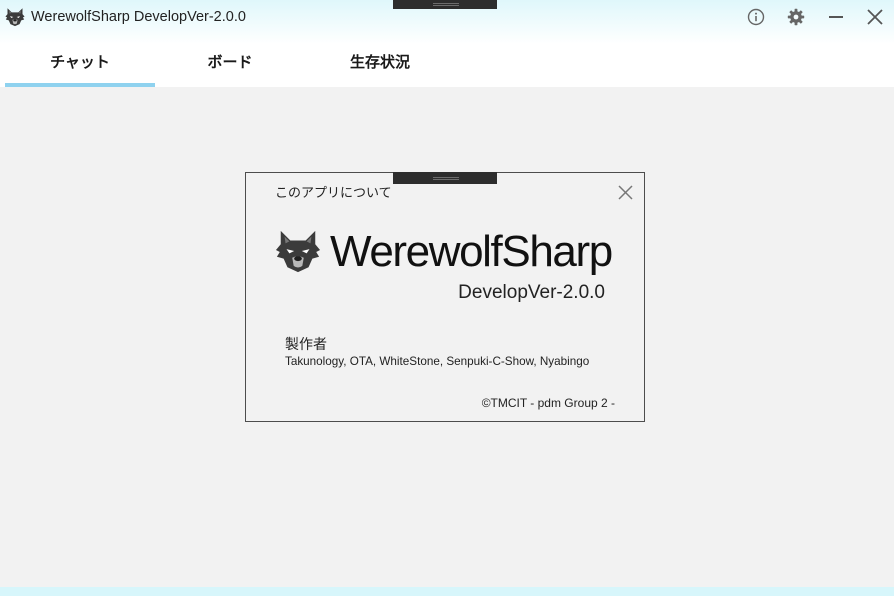 Image resolution: width=894 pixels, height=596 pixels. Describe the element at coordinates (138, 17) in the screenshot. I see `window-title: WerewolfSharp DevelopVer-2.0.0` at that location.